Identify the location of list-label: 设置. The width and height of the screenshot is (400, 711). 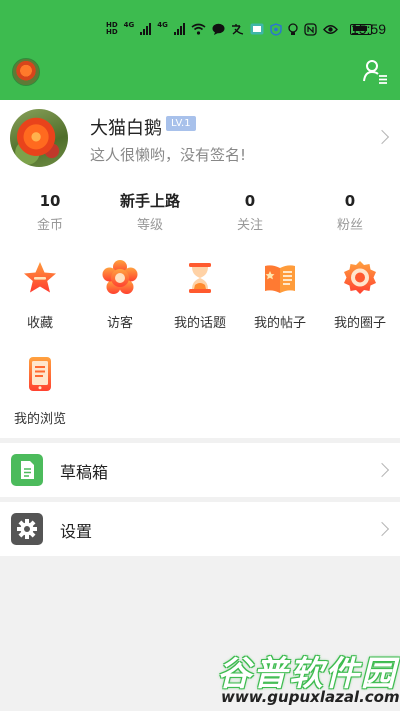
(76, 531).